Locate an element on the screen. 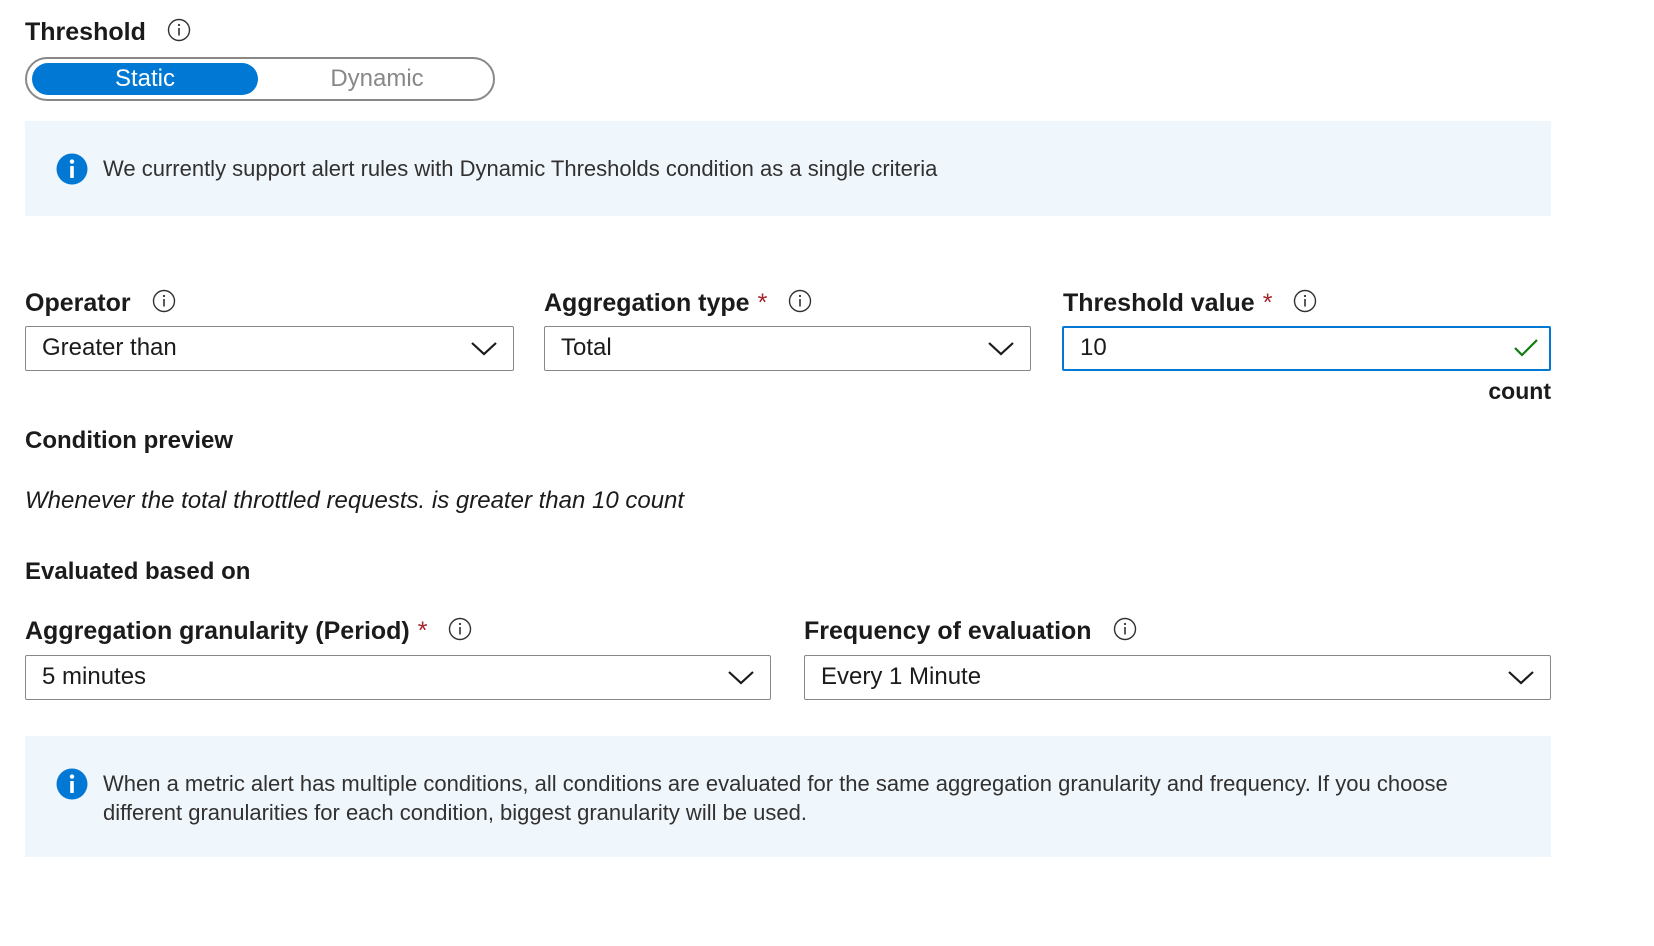 Image resolution: width=1654 pixels, height=946 pixels. threshold-value-text: 10 is located at coordinates (1093, 348).